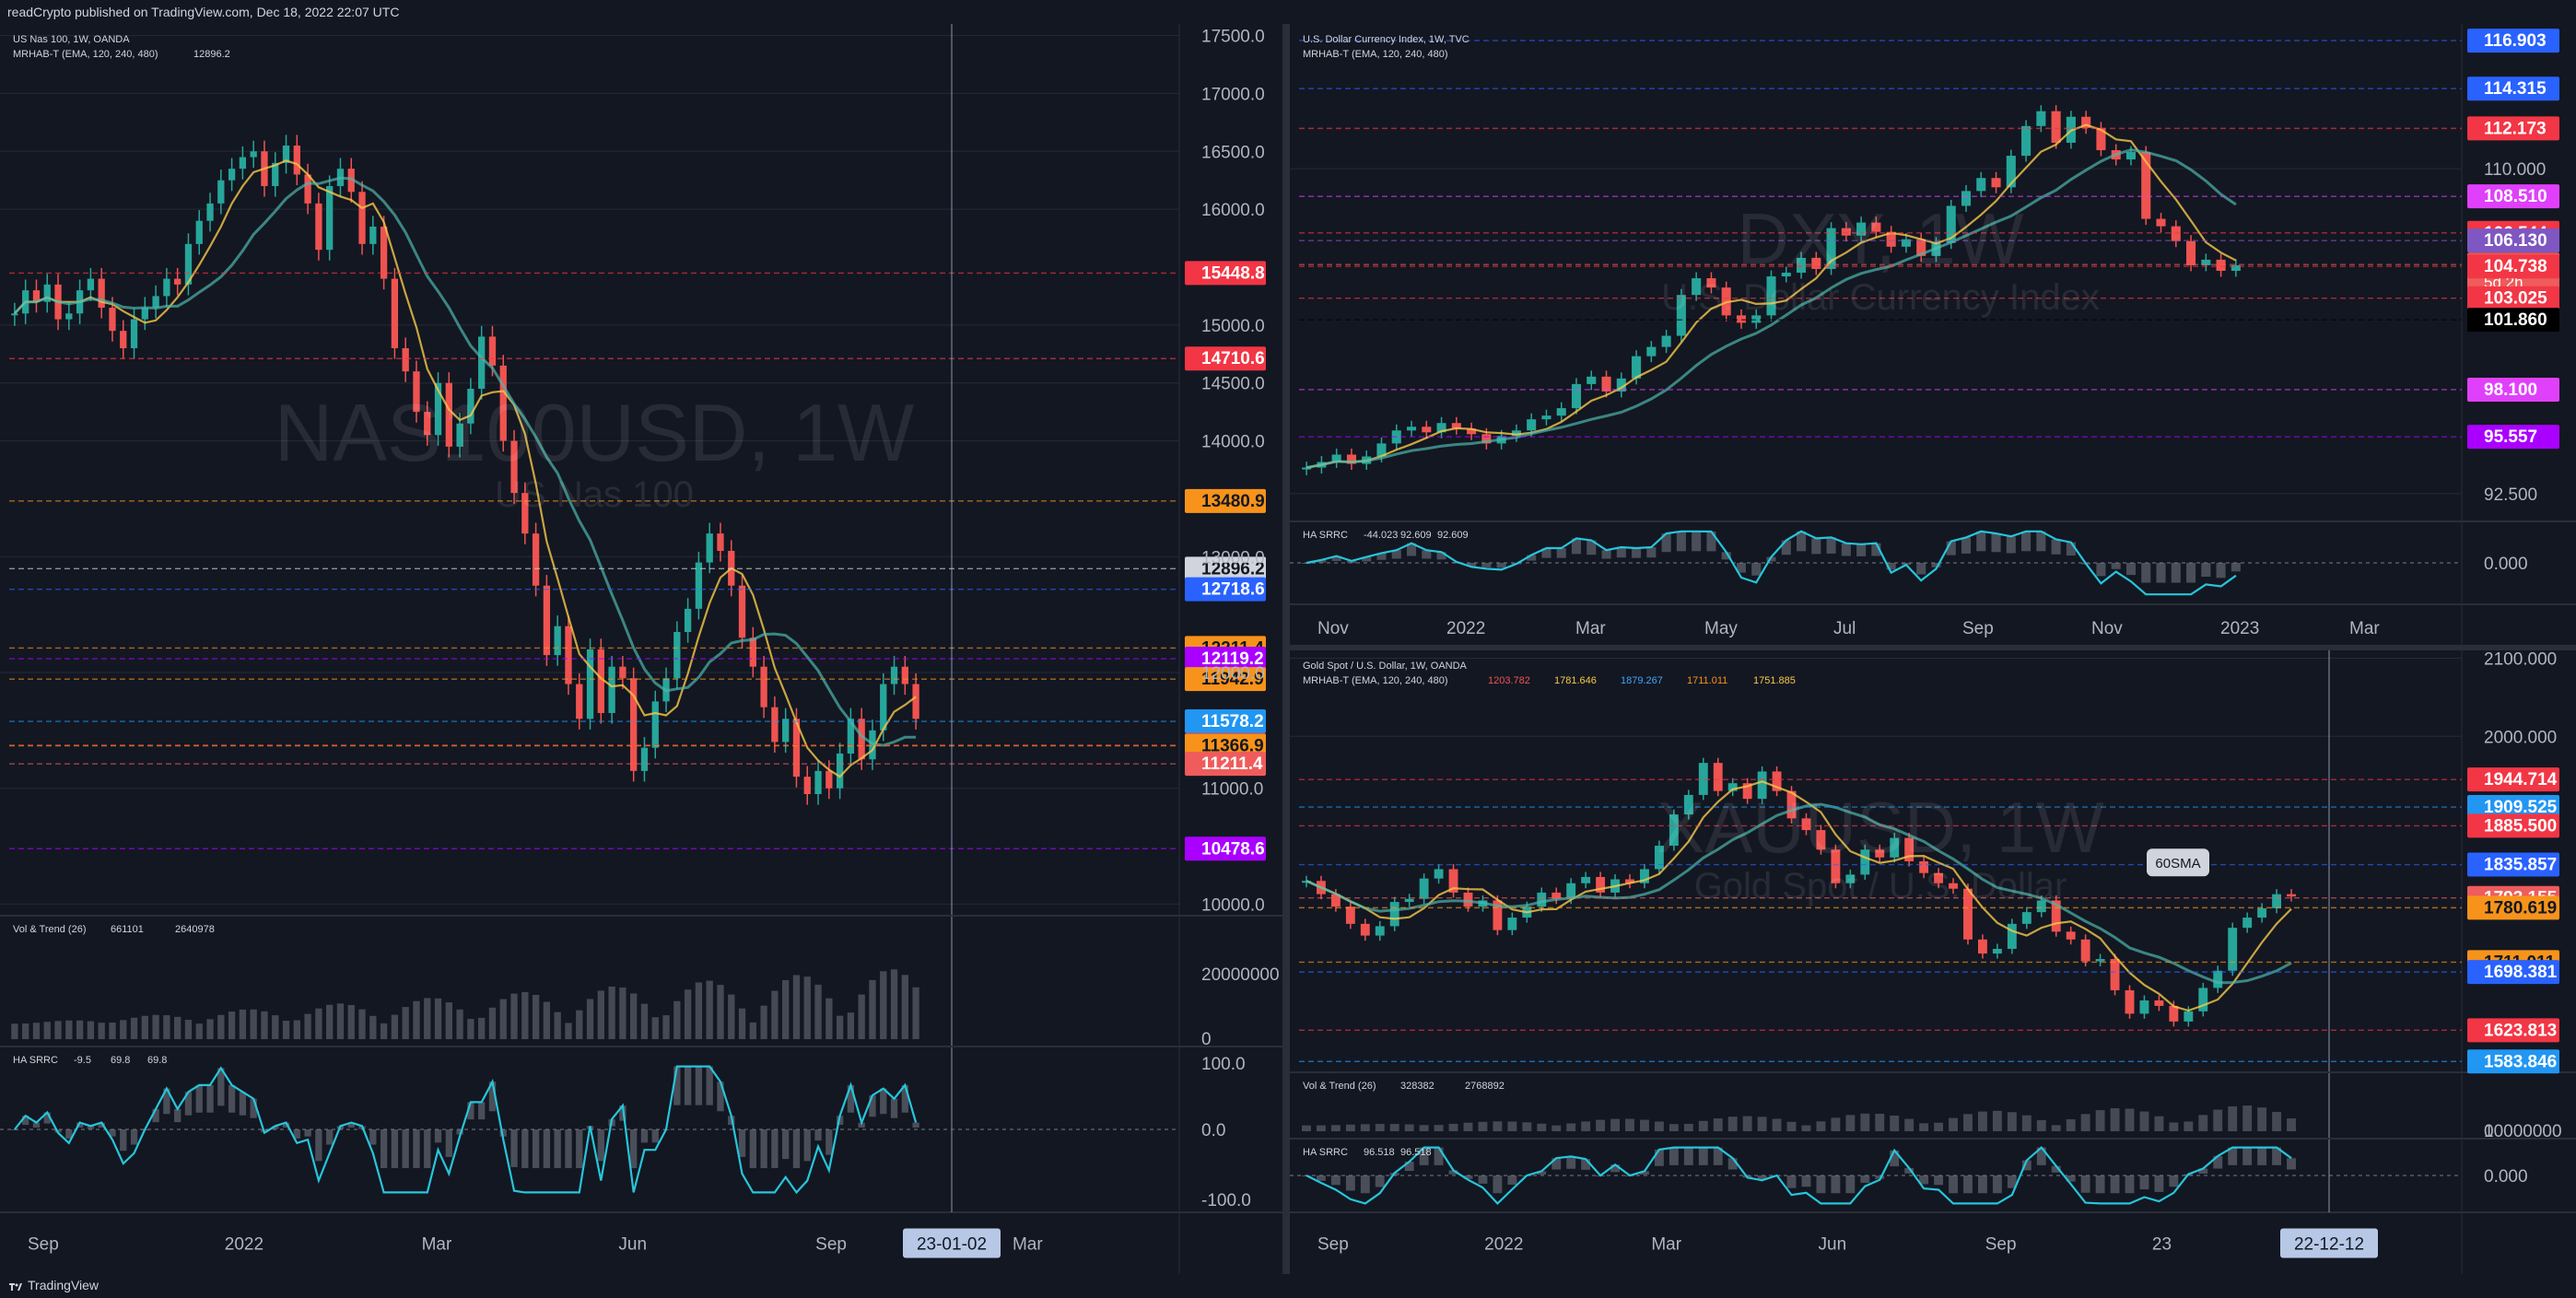  What do you see at coordinates (120, 1060) in the screenshot?
I see `nas-osc-legend-value: 69.8` at bounding box center [120, 1060].